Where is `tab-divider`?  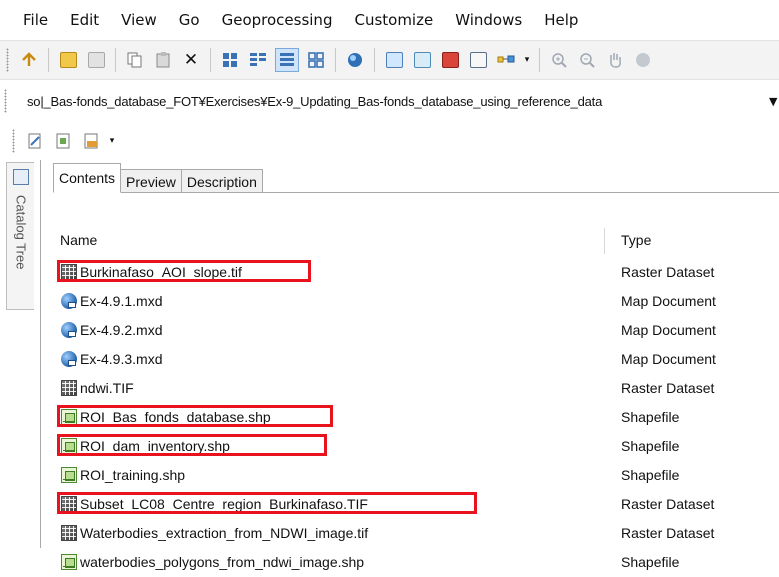 tab-divider is located at coordinates (416, 192).